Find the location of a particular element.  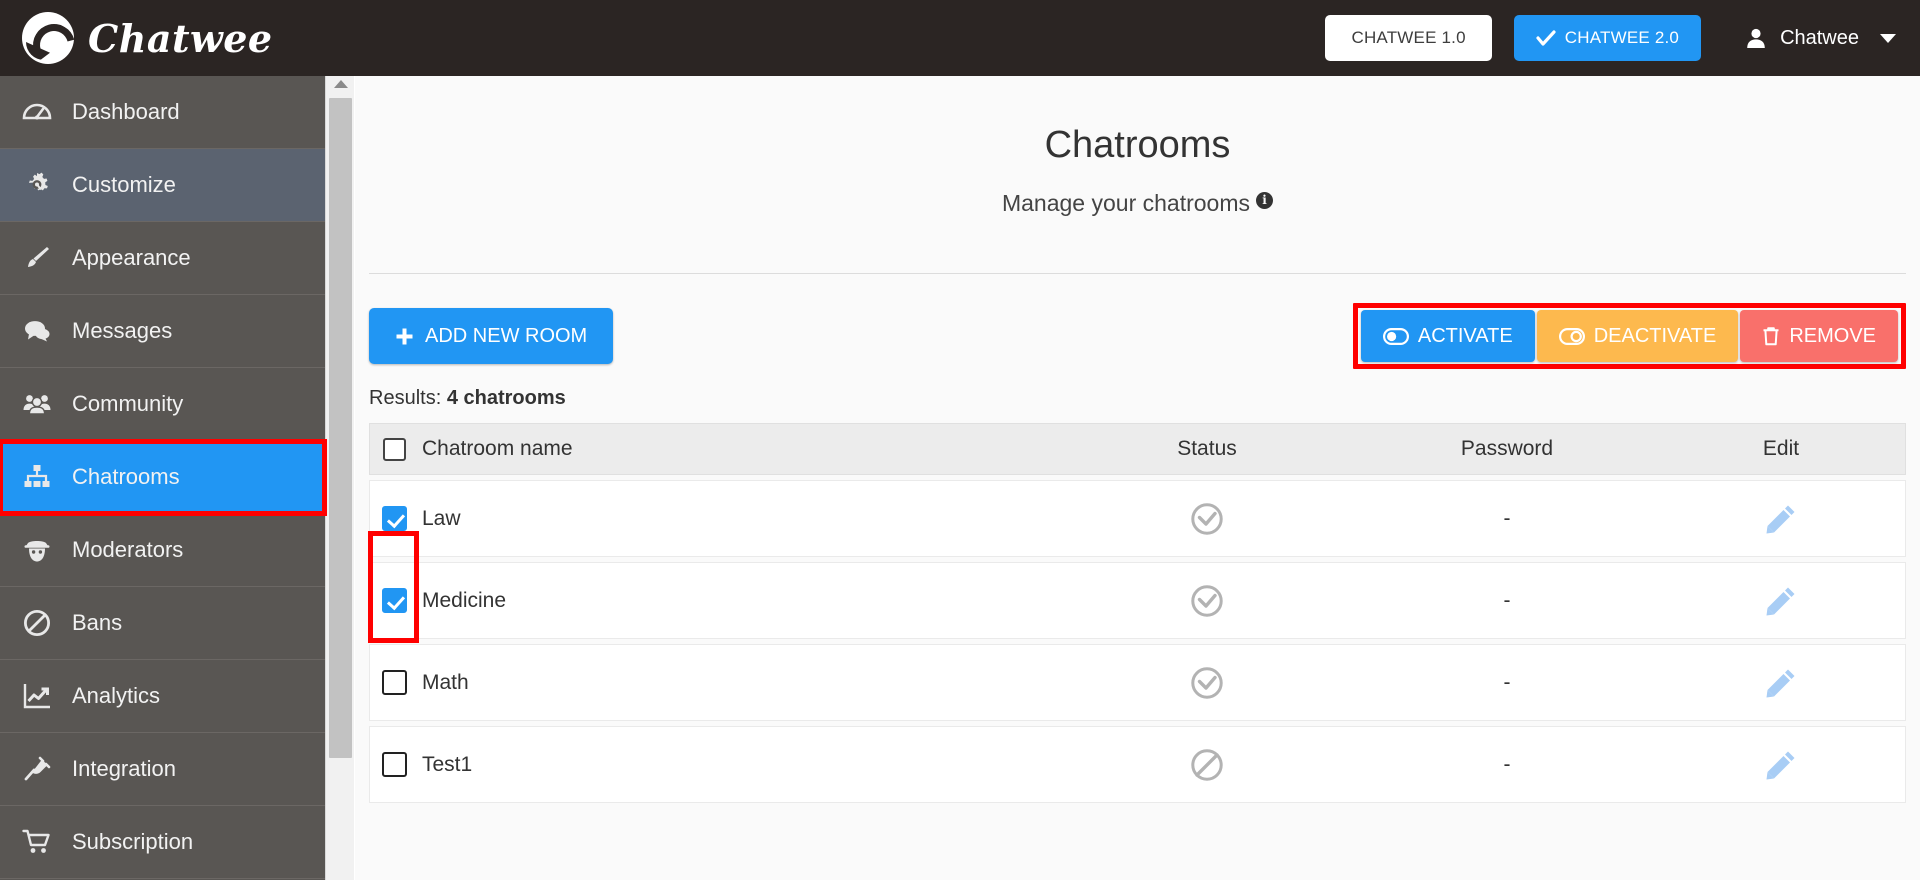

sidebar-item-appearance: Appearance is located at coordinates (162, 258).